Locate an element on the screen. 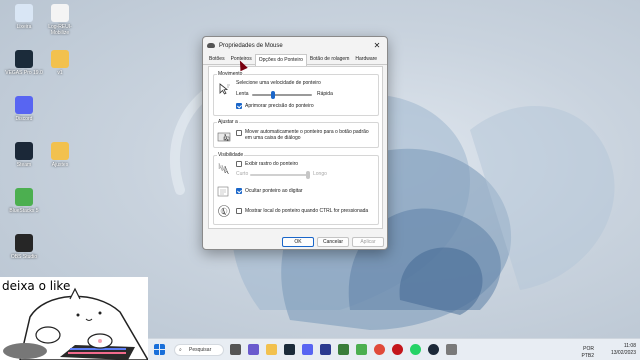 This screenshot has width=640, height=360. desktop-icon: Ajustes is located at coordinates (60, 155).